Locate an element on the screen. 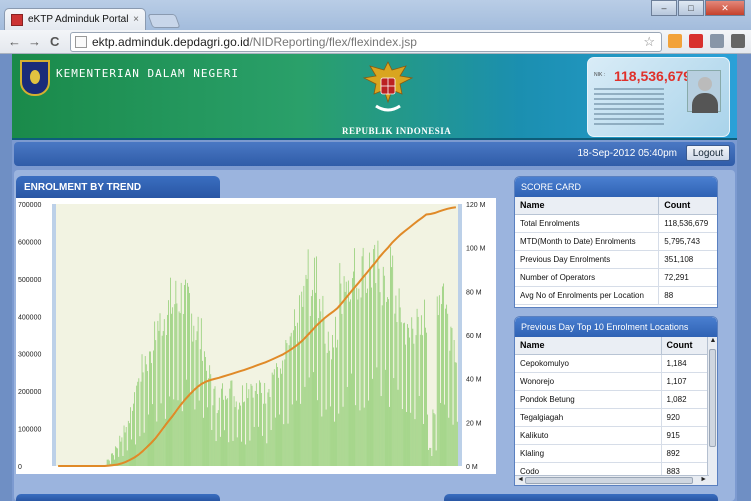 The height and width of the screenshot is (501, 751). scroll-up-icon: ▲ is located at coordinates (712, 342).